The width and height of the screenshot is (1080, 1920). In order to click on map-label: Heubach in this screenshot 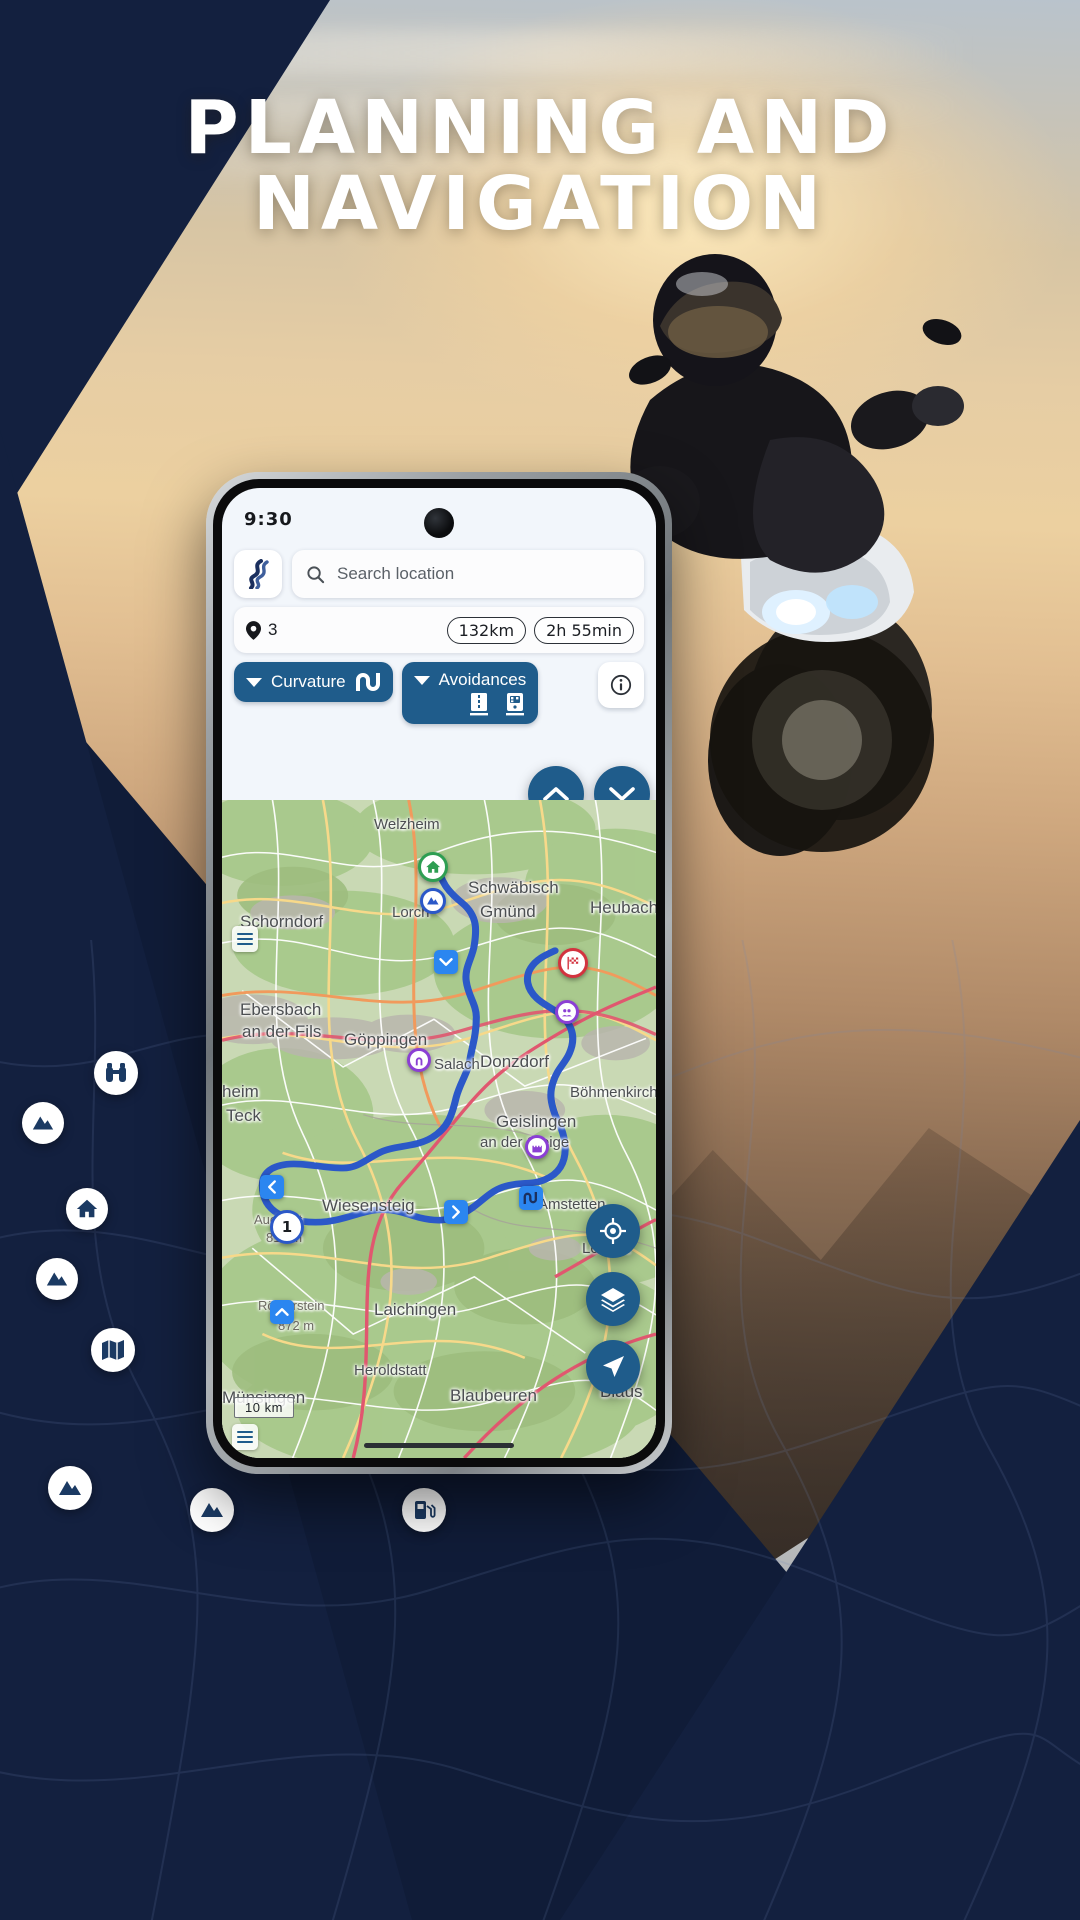, I will do `click(623, 907)`.